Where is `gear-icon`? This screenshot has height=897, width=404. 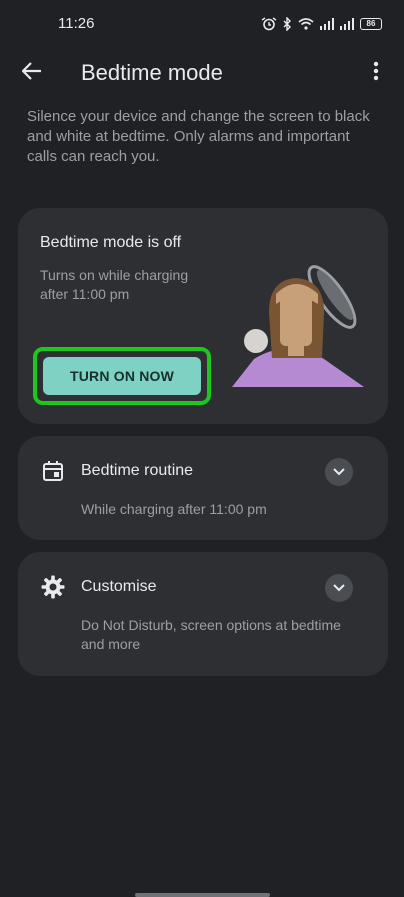
gear-icon is located at coordinates (53, 587).